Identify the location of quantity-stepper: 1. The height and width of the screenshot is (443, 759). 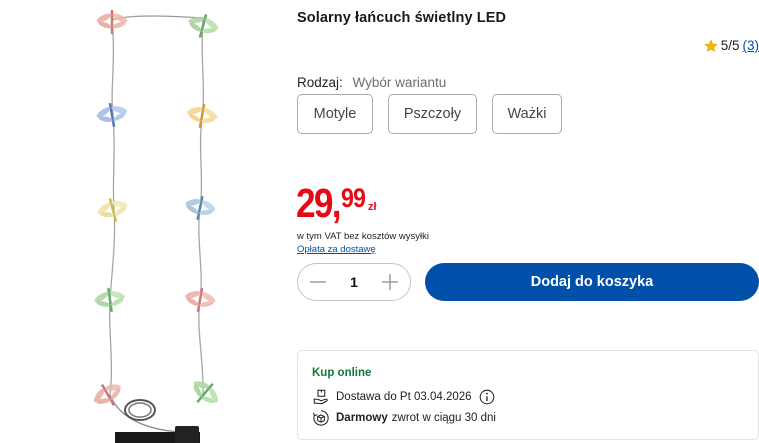
(354, 282).